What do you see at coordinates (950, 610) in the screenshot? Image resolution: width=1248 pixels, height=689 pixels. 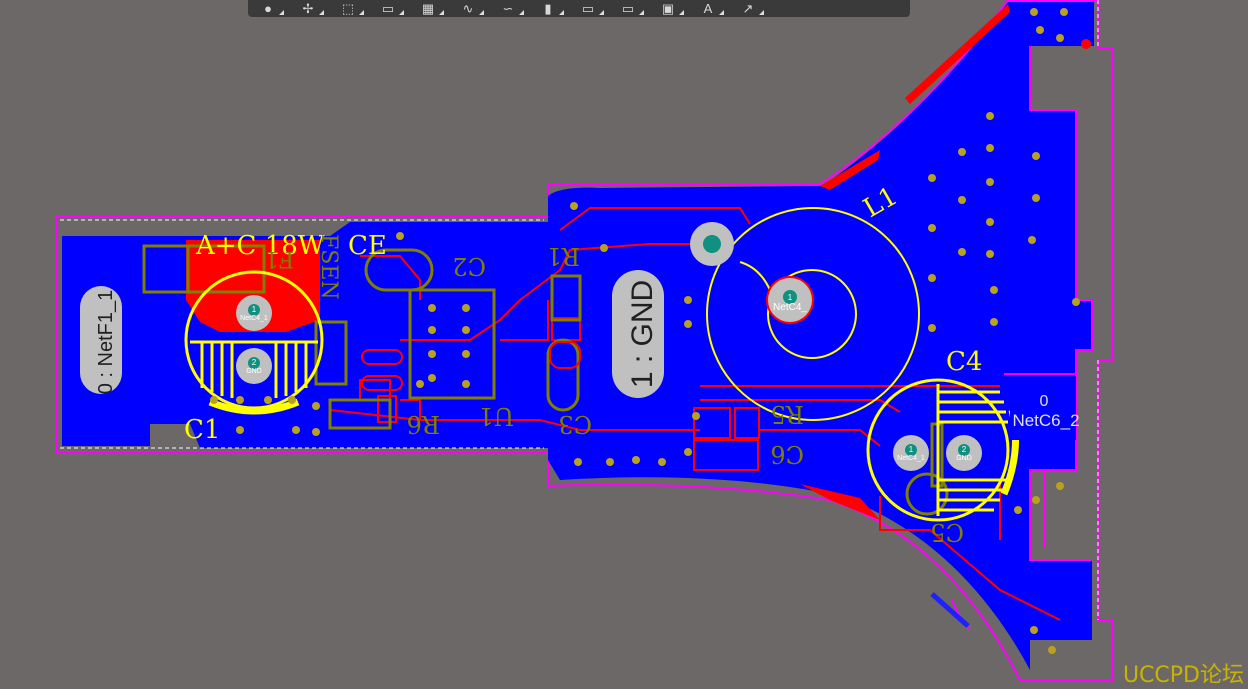 I see `pcb-edge-marker` at bounding box center [950, 610].